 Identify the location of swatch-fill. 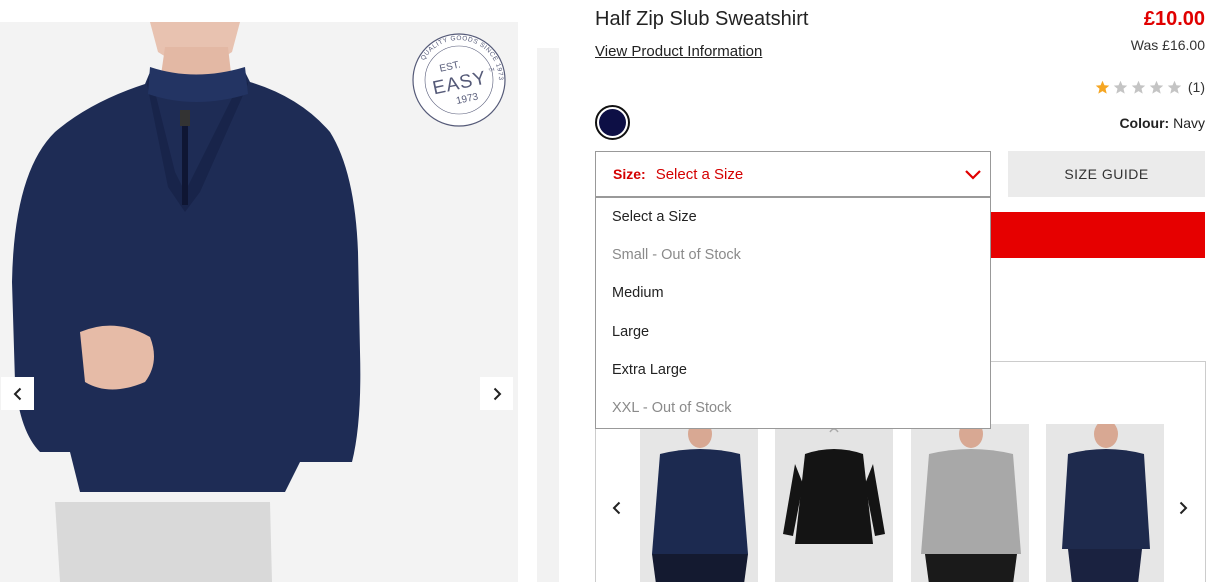
(612, 122).